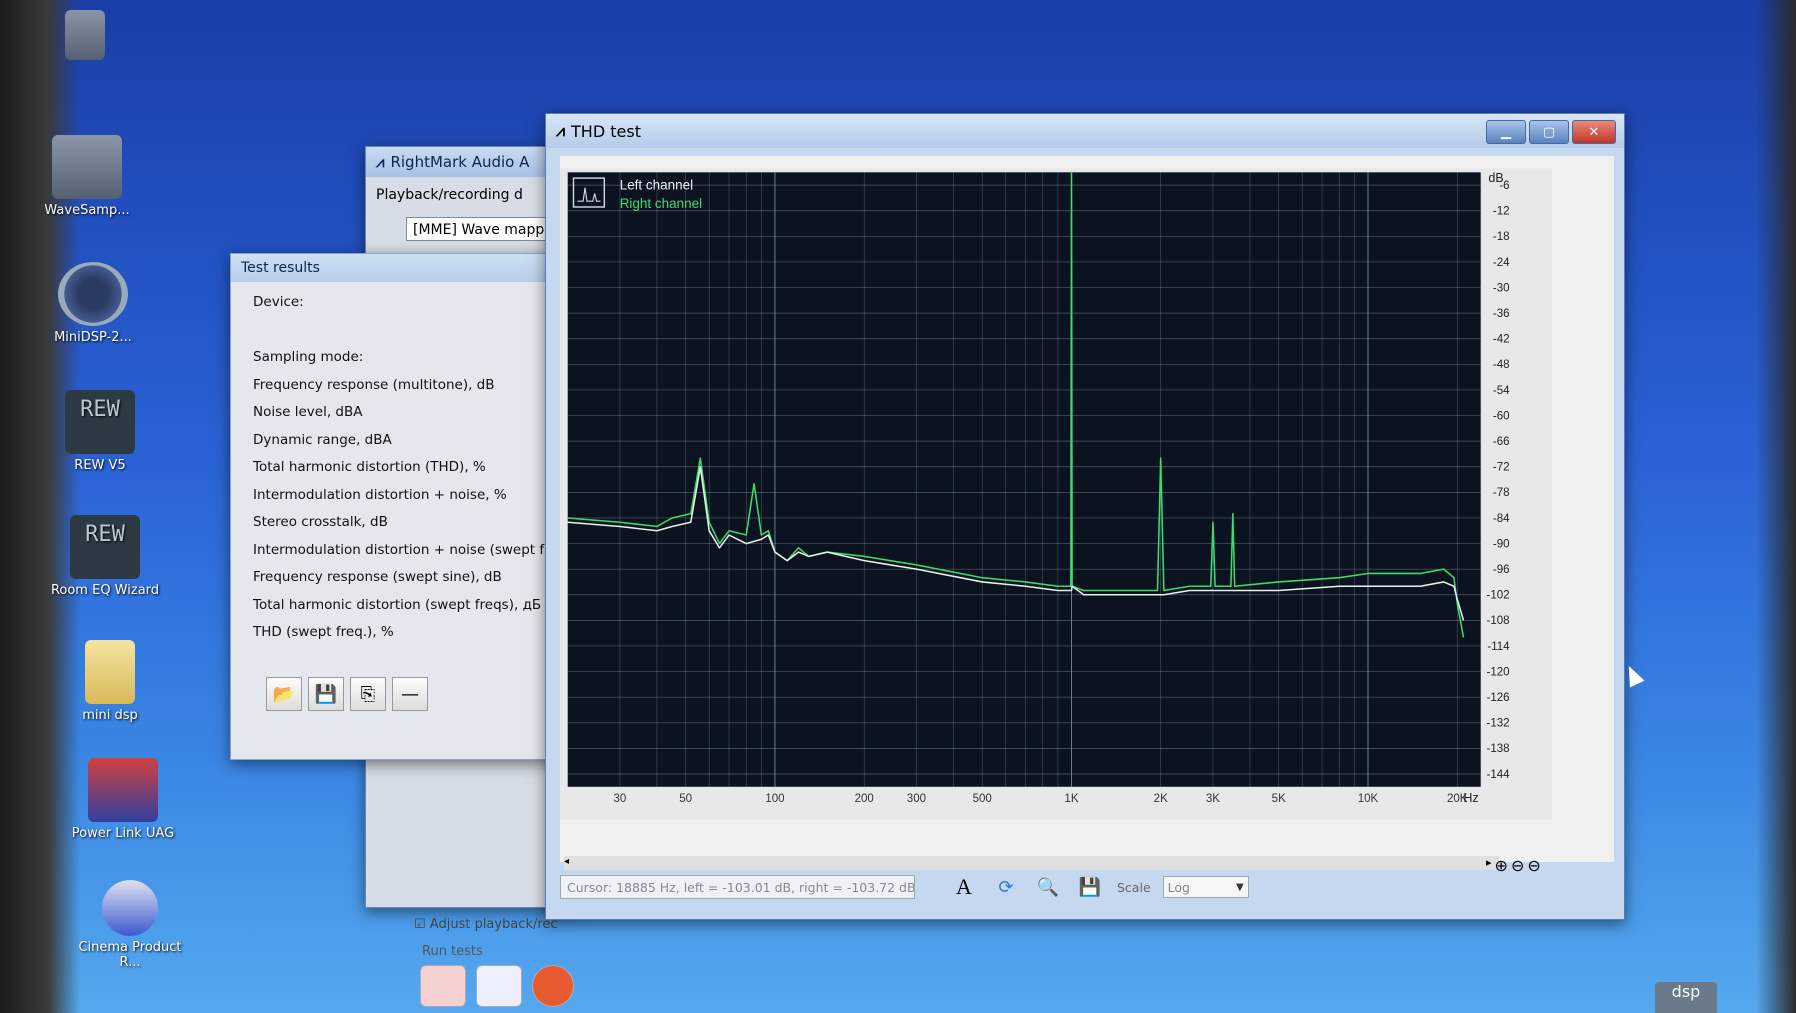 This screenshot has height=1013, width=1796. Describe the element at coordinates (323, 632) in the screenshot. I see `result-thd-swept-percent: THD (swept freq.), %` at that location.